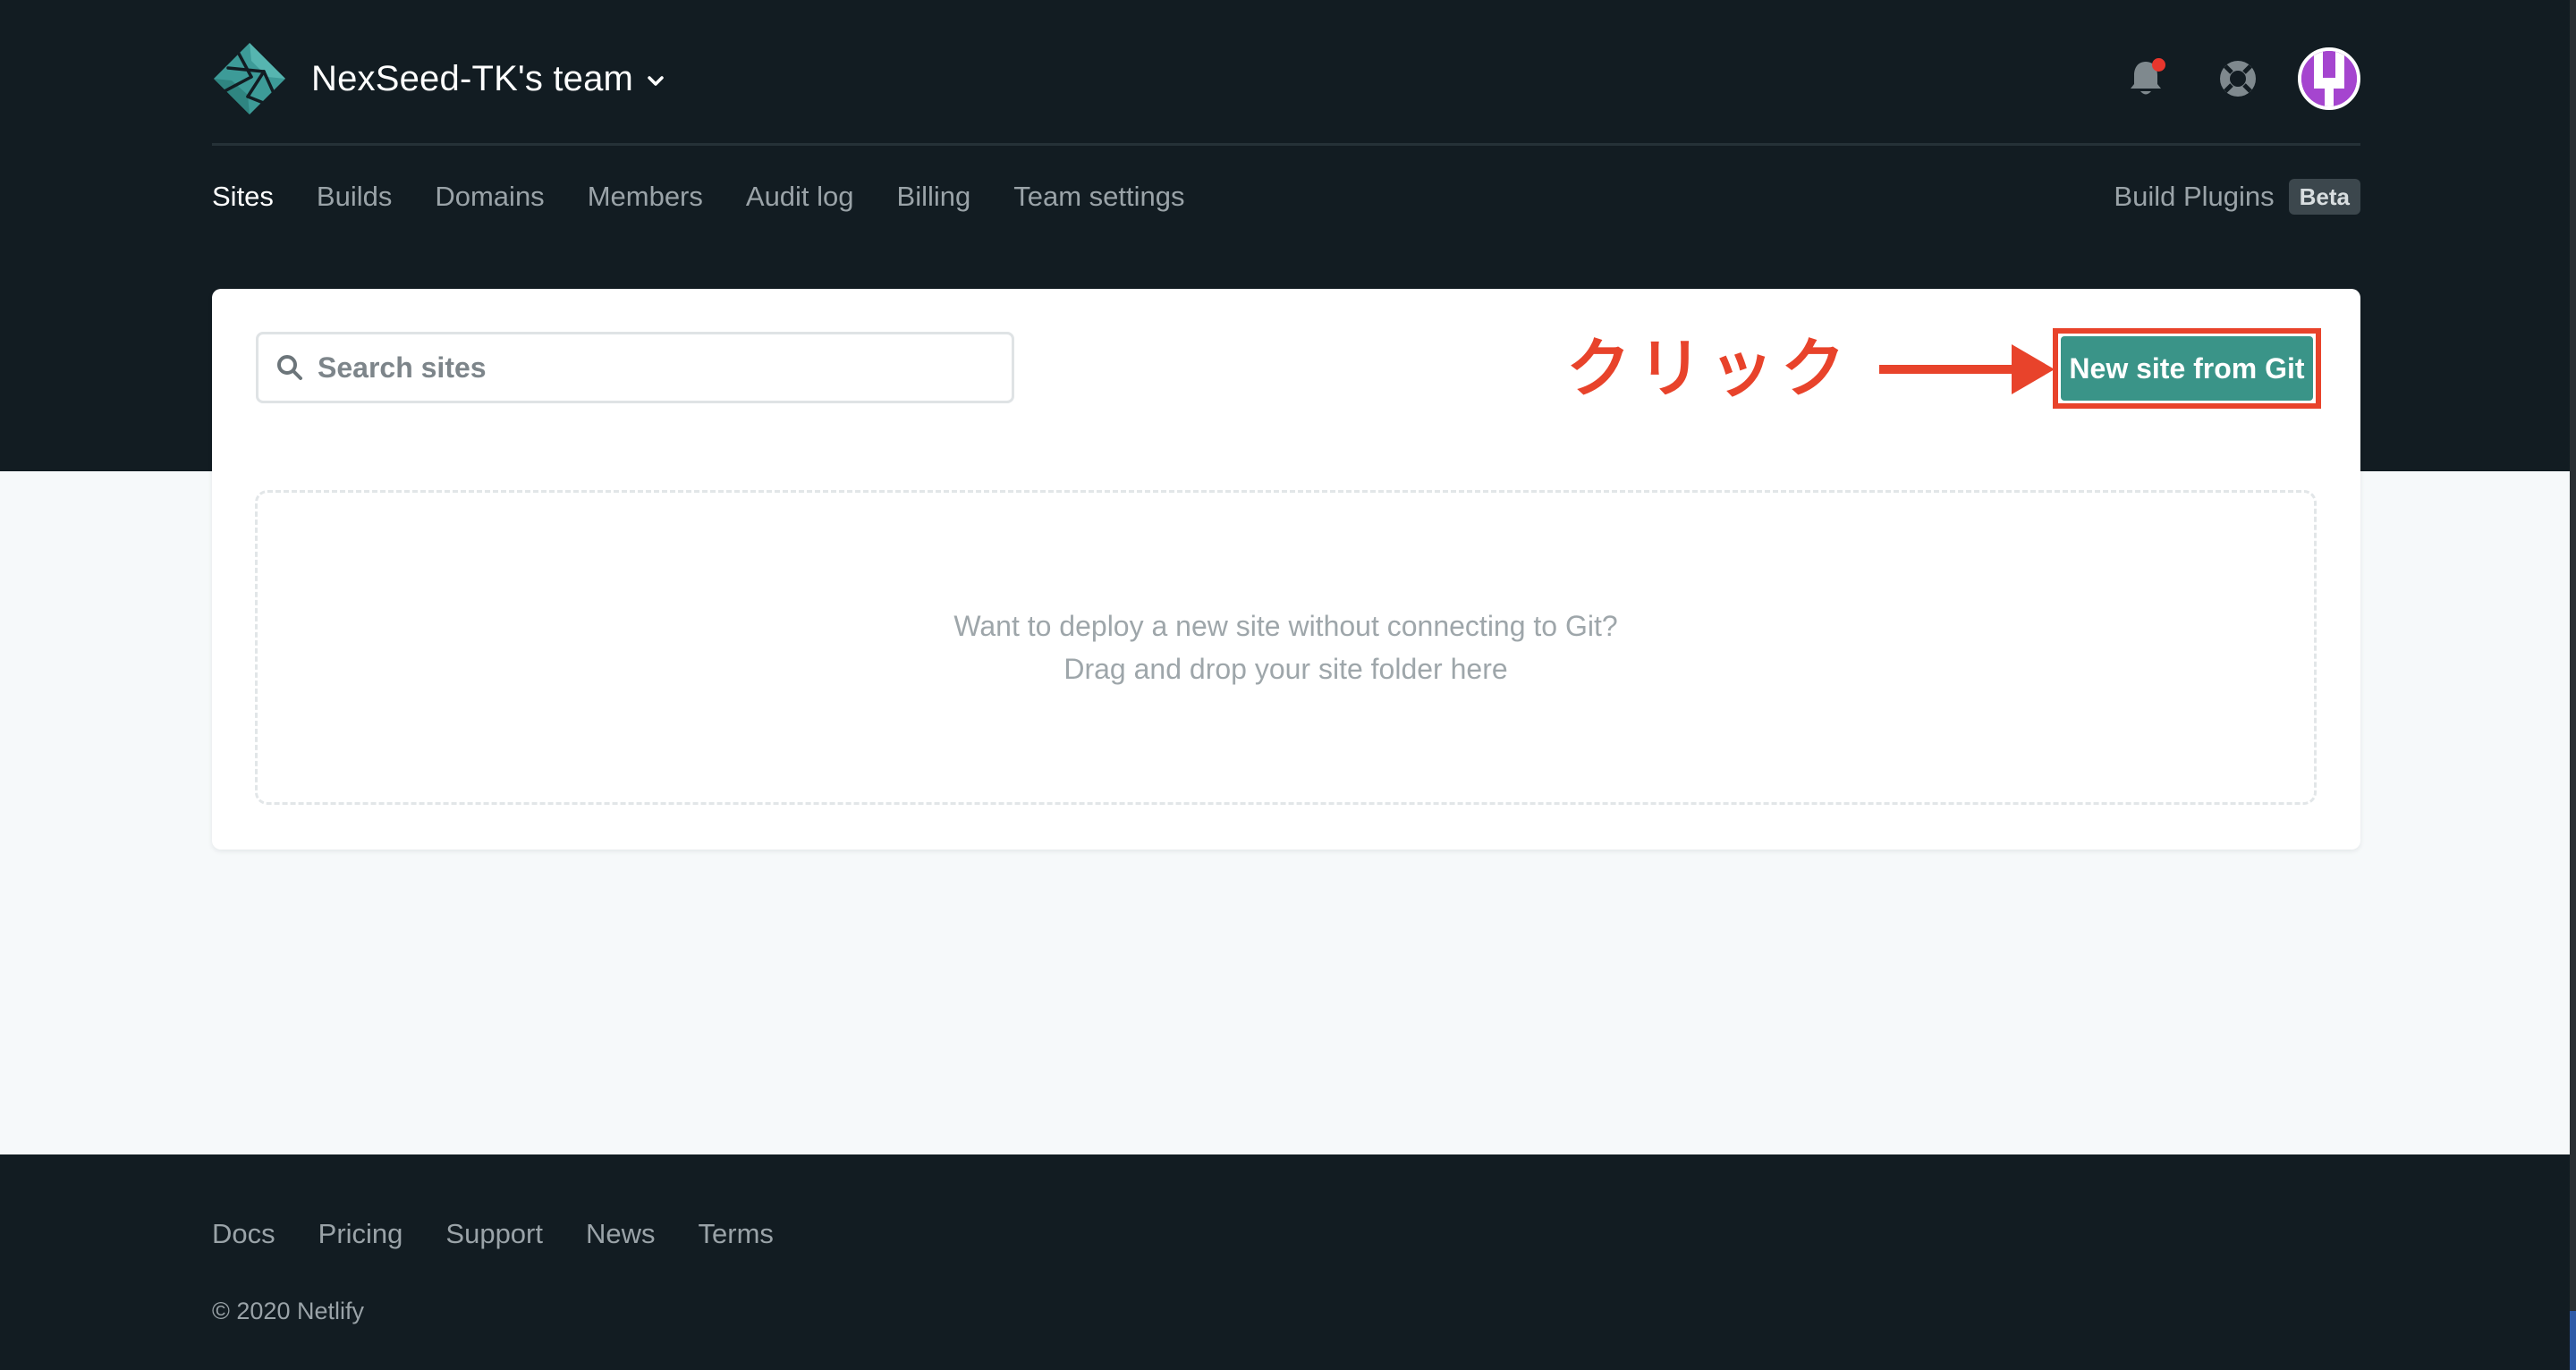 The width and height of the screenshot is (2576, 1370). I want to click on lifebuoy-icon, so click(2238, 79).